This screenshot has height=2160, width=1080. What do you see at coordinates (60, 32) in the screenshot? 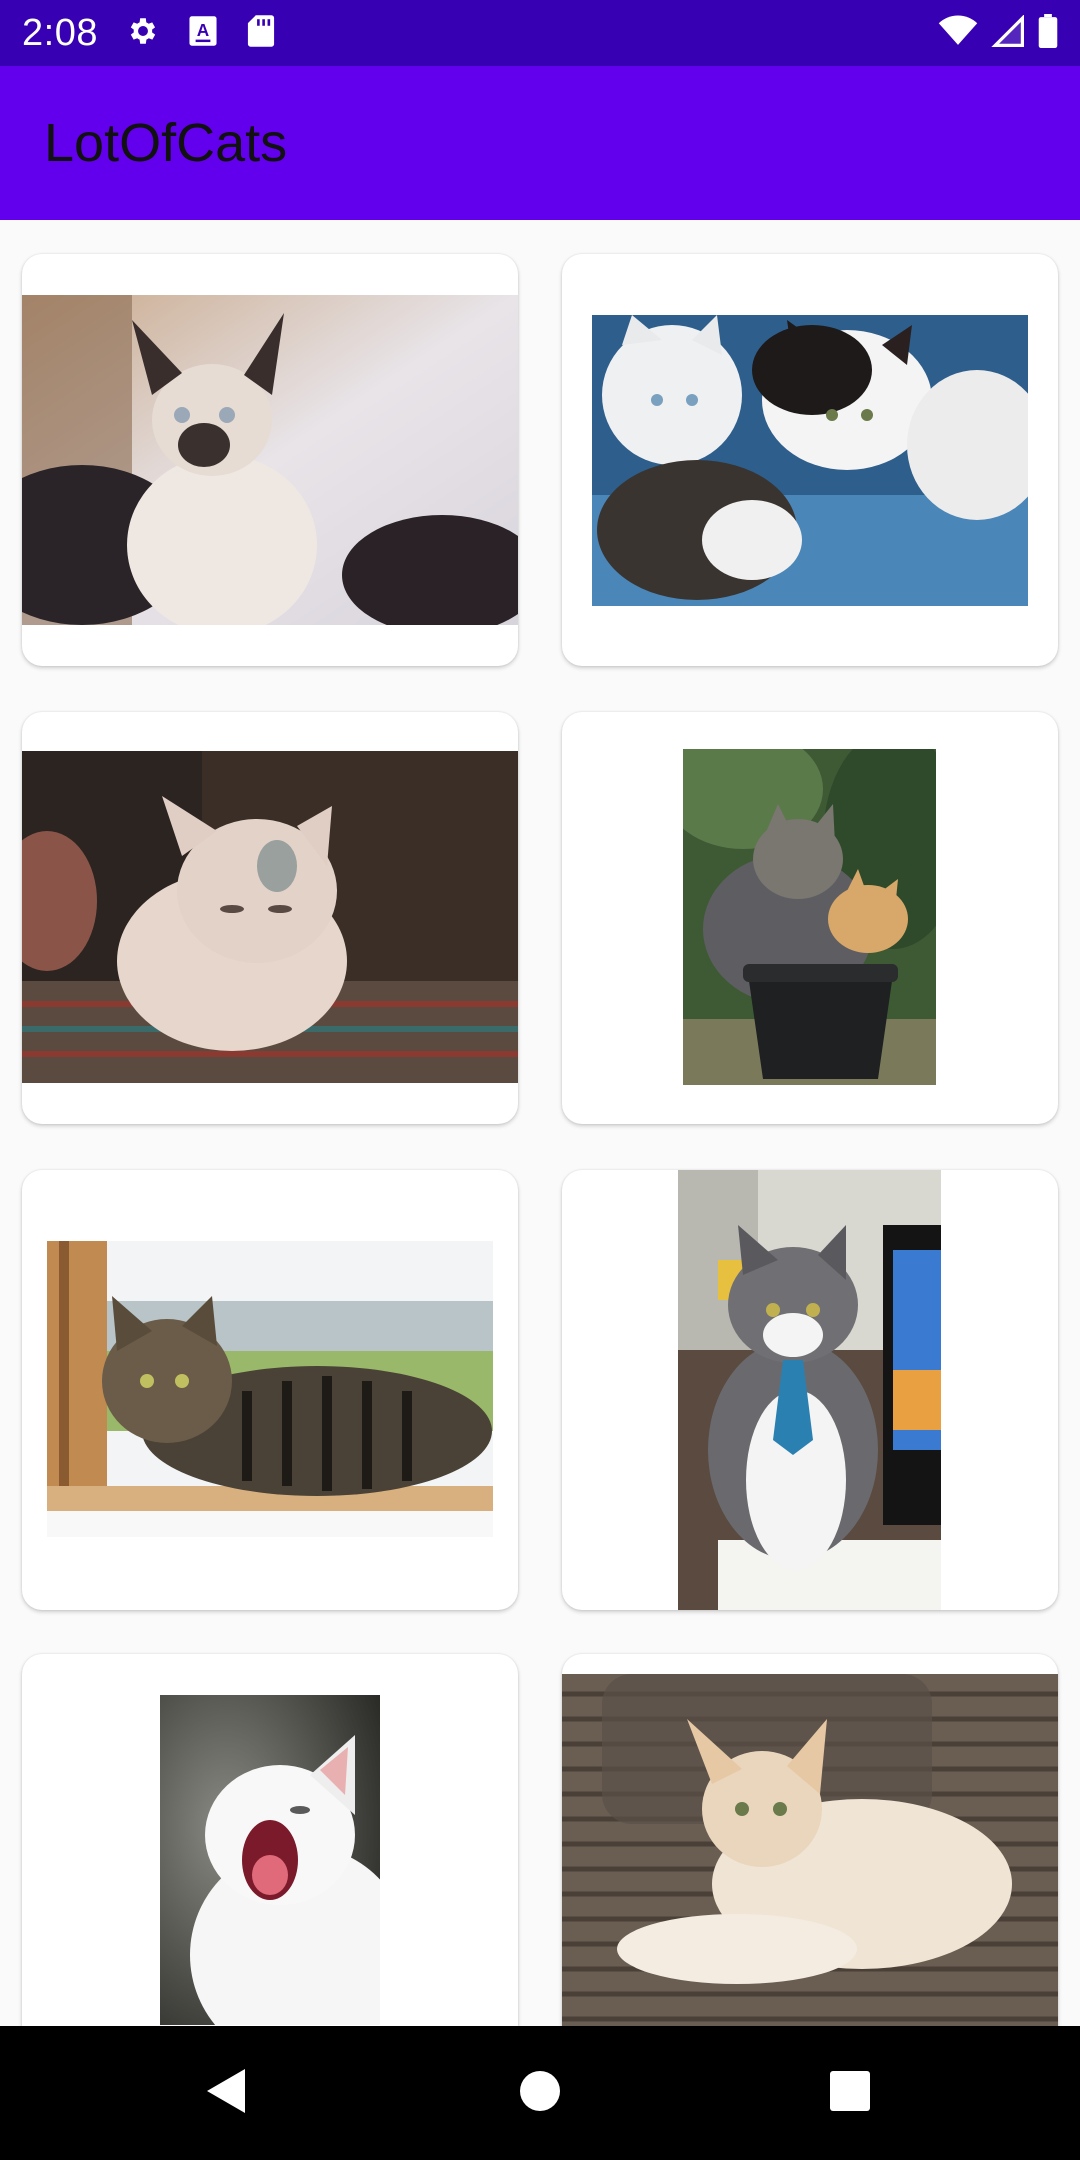
I see `status-time: 2:08` at bounding box center [60, 32].